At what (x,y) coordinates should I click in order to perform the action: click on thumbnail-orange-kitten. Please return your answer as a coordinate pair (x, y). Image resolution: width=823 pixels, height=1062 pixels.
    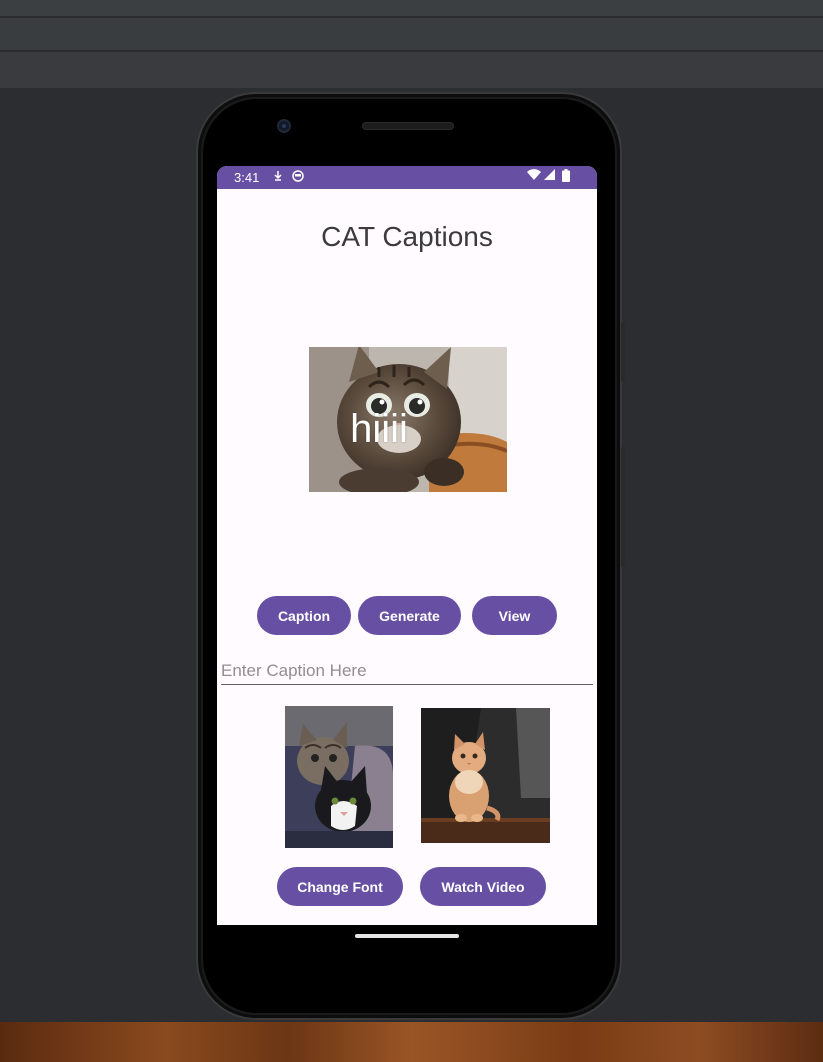
    Looking at the image, I should click on (485, 775).